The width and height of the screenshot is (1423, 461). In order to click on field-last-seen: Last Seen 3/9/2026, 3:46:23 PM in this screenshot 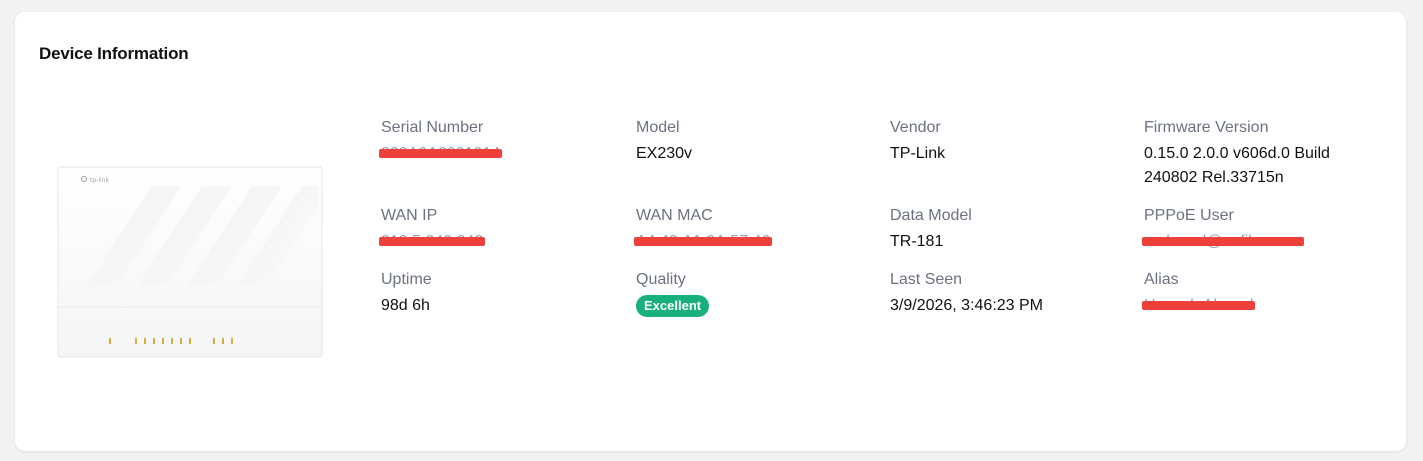, I will do `click(1005, 294)`.